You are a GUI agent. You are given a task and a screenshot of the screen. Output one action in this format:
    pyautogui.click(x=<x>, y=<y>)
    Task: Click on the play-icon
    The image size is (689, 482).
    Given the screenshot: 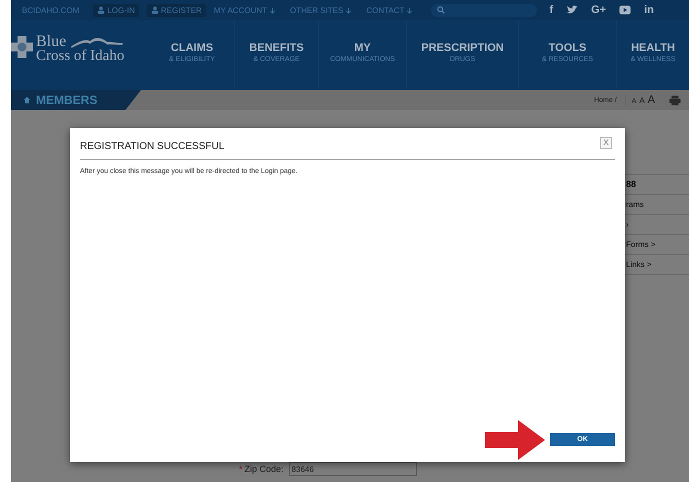 What is the action you would take?
    pyautogui.click(x=625, y=10)
    